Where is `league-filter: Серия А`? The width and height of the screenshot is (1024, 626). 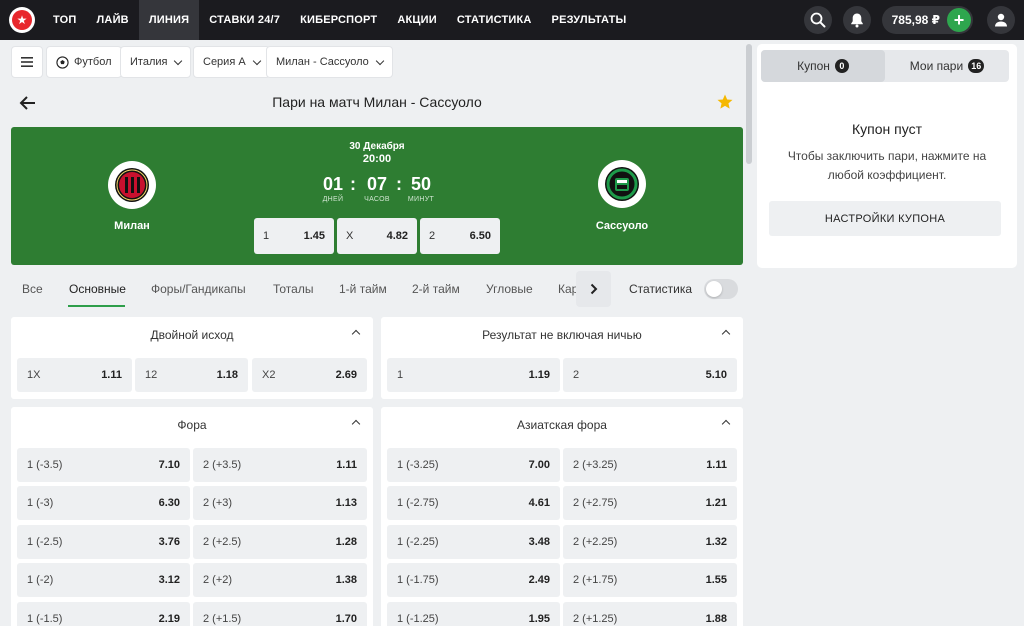
league-filter: Серия А is located at coordinates (231, 62).